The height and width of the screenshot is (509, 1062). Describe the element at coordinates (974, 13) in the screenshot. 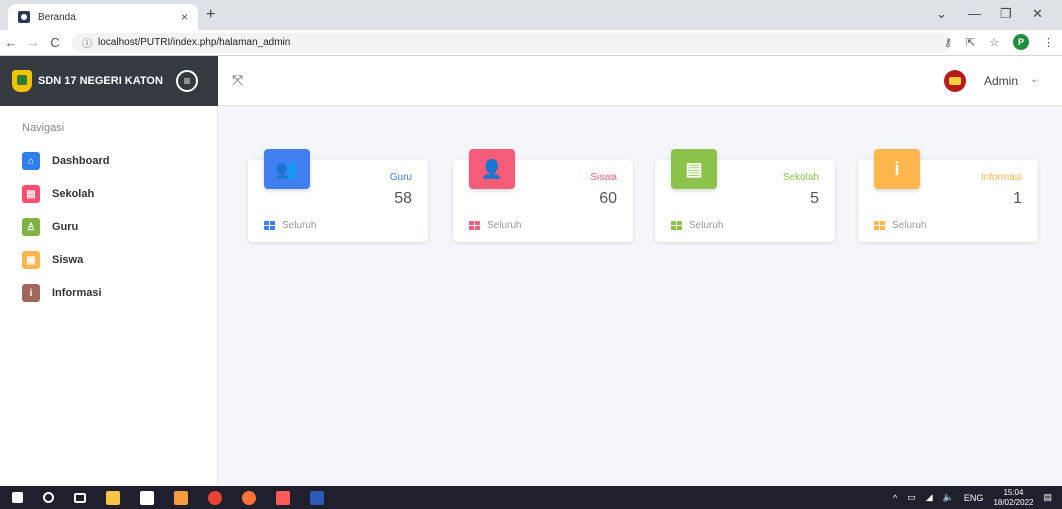

I see `minimize-button: —` at that location.